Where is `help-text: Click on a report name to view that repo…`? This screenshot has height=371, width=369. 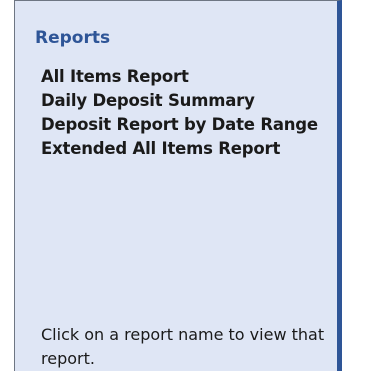 help-text: Click on a report name to view that repo… is located at coordinates (183, 346).